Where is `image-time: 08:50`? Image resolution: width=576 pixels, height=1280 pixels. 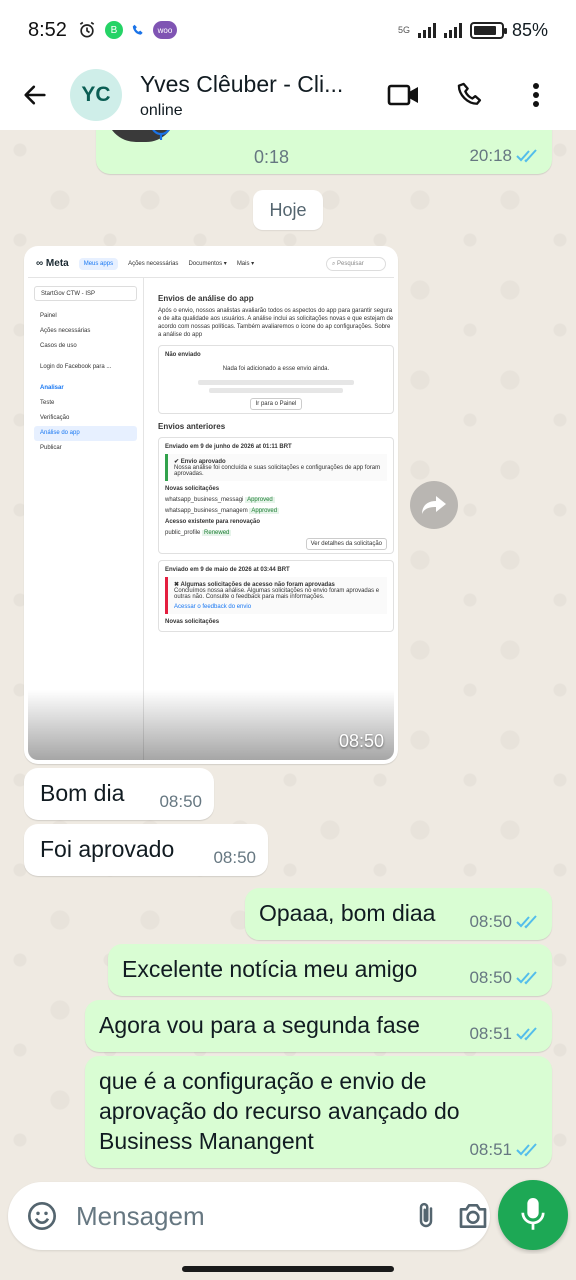
image-time: 08:50 is located at coordinates (361, 741).